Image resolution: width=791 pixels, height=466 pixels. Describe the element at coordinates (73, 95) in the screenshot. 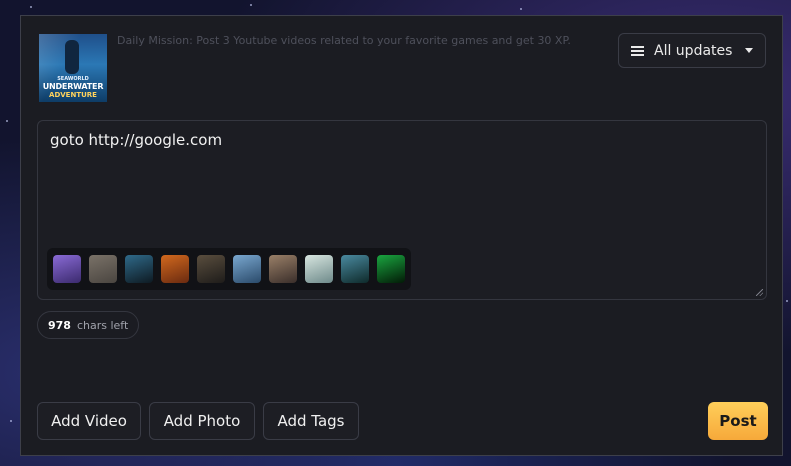

I see `thumbnail-title-line2: ADVENTURE` at that location.